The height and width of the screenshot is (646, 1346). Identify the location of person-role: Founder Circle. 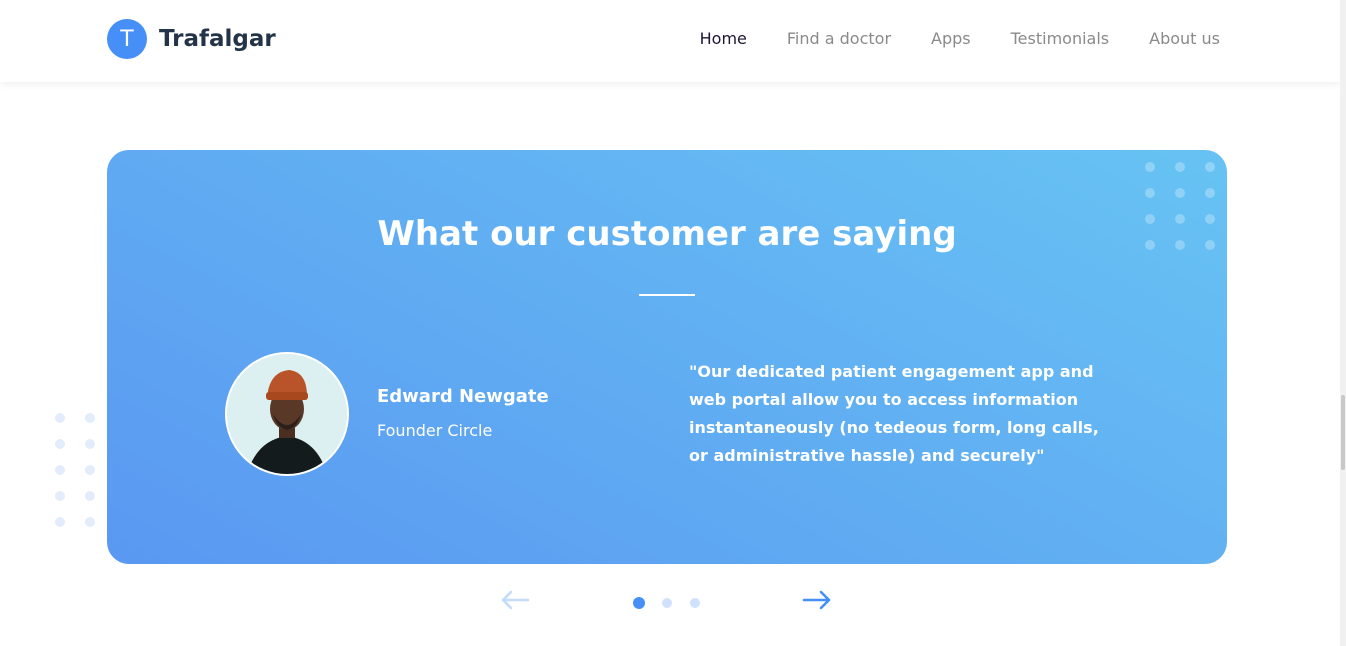
(435, 430).